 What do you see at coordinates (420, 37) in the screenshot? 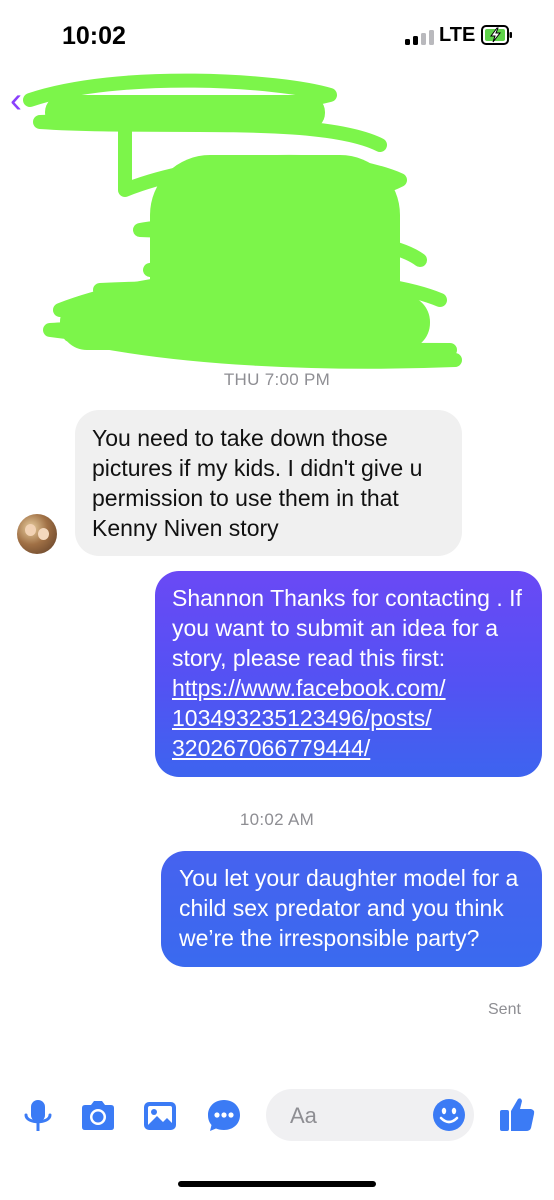
I see `signal-icon` at bounding box center [420, 37].